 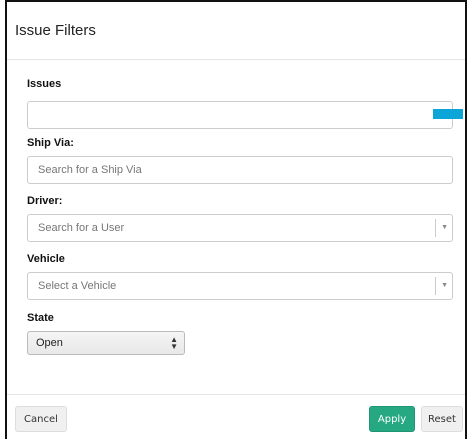 I want to click on driver-select-divider, so click(x=435, y=228).